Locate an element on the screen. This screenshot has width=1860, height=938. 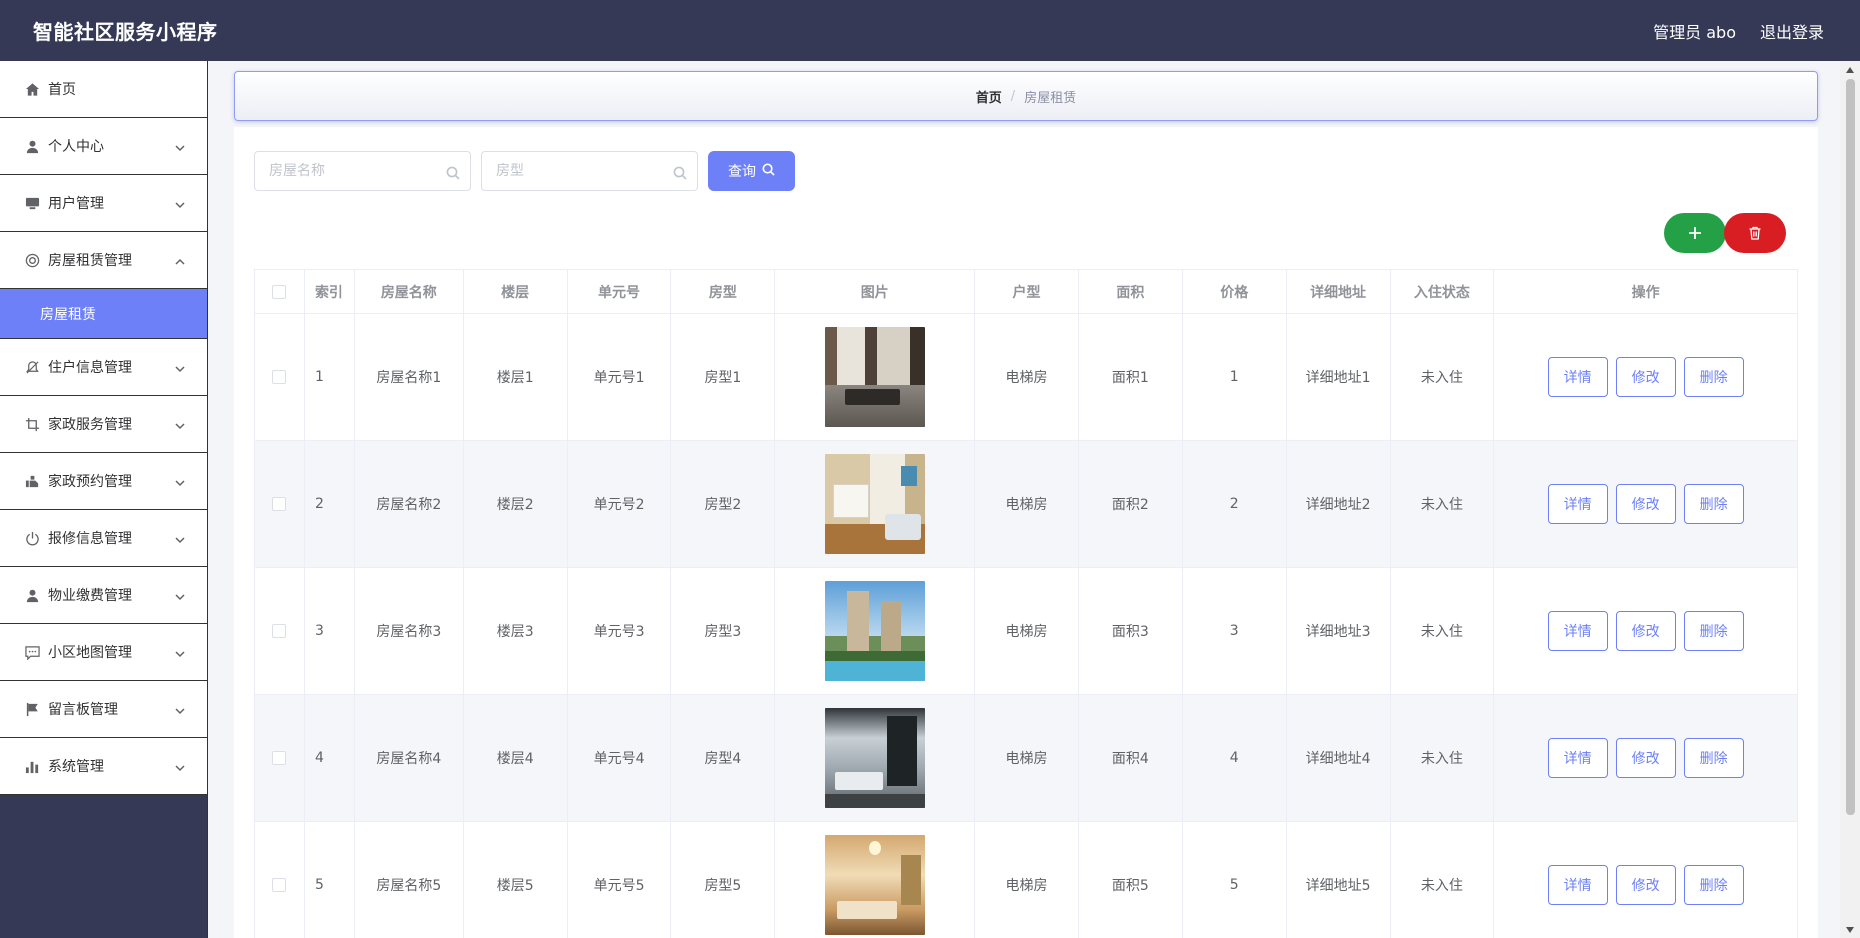
sidebar-item-message-board-management: 留言板管理 is located at coordinates (103, 709).